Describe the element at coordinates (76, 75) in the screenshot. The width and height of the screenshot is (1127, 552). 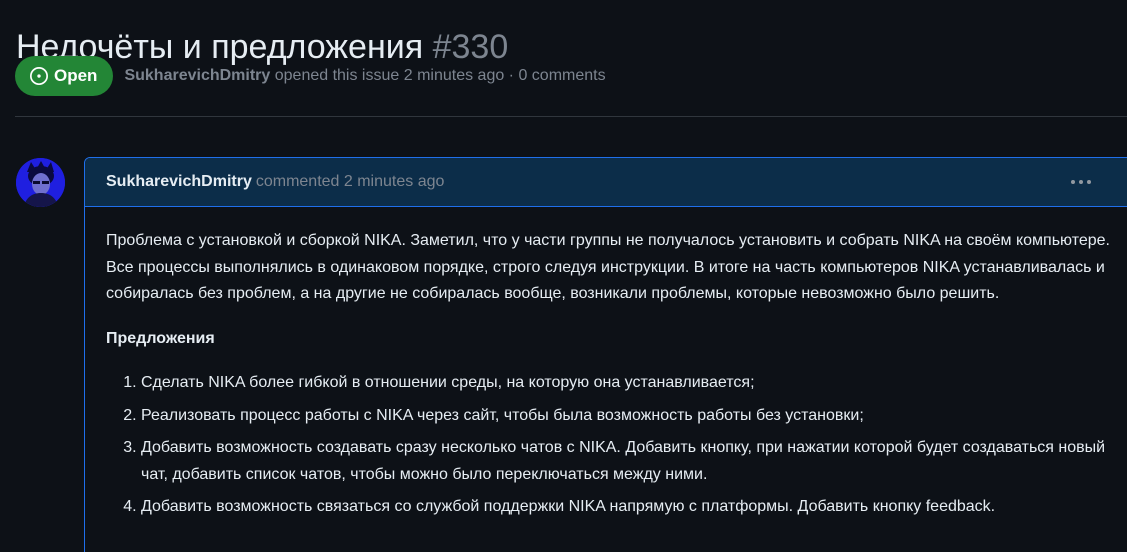
I see `issue-state-label: Open` at that location.